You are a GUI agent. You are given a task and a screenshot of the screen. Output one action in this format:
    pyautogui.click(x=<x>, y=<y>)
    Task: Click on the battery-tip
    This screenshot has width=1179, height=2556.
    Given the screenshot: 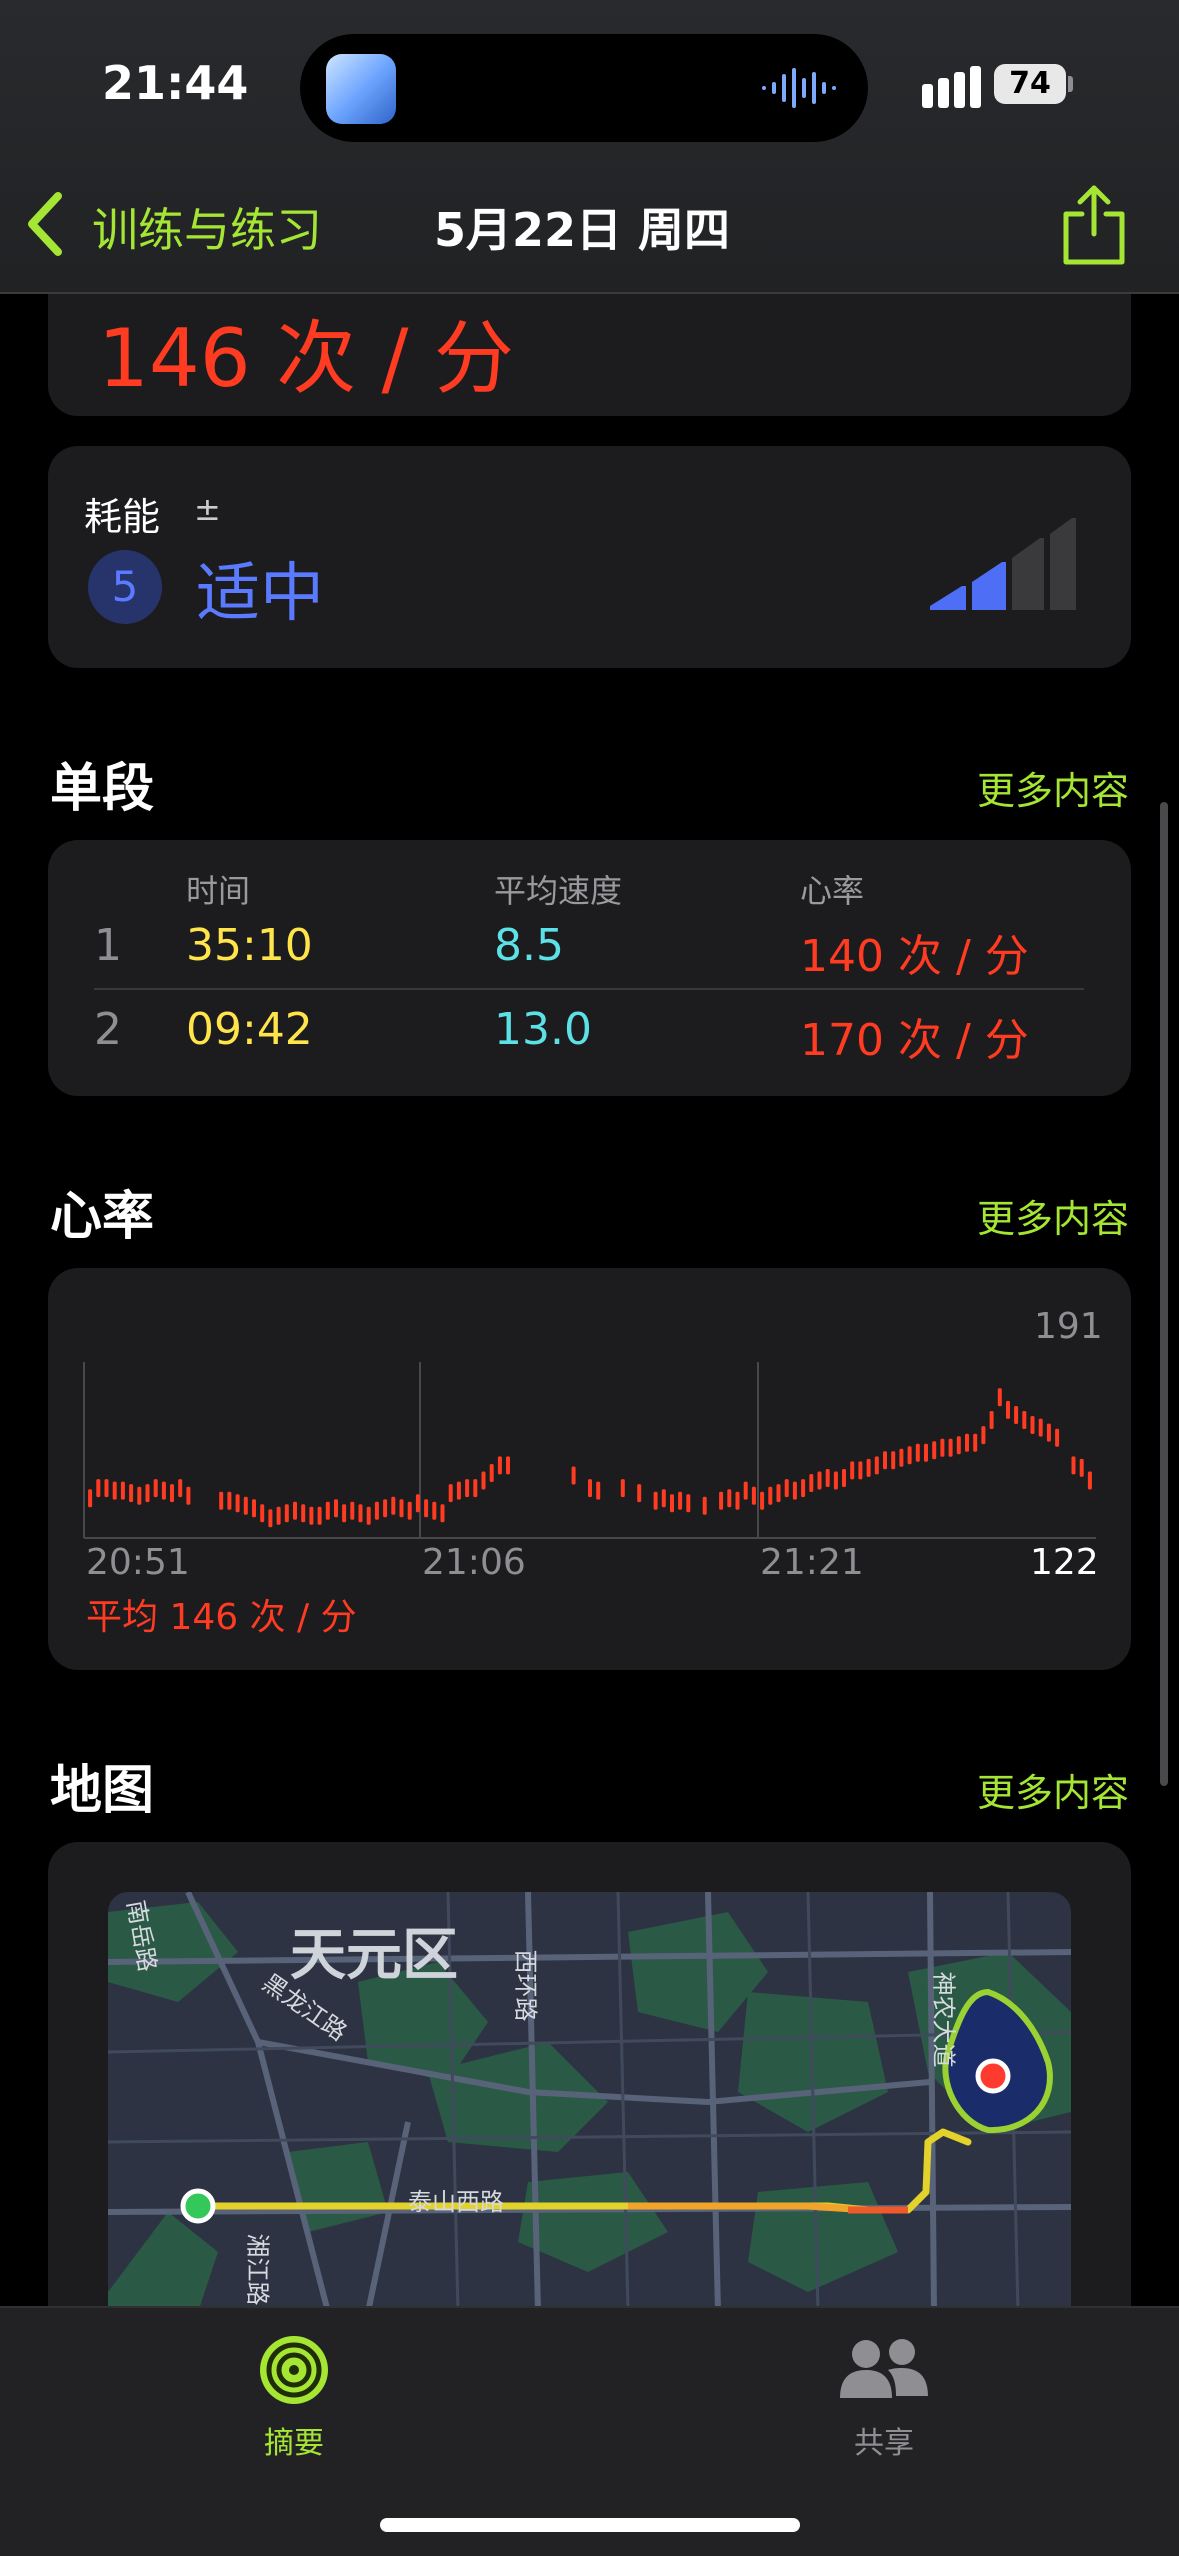 What is the action you would take?
    pyautogui.click(x=1070, y=84)
    